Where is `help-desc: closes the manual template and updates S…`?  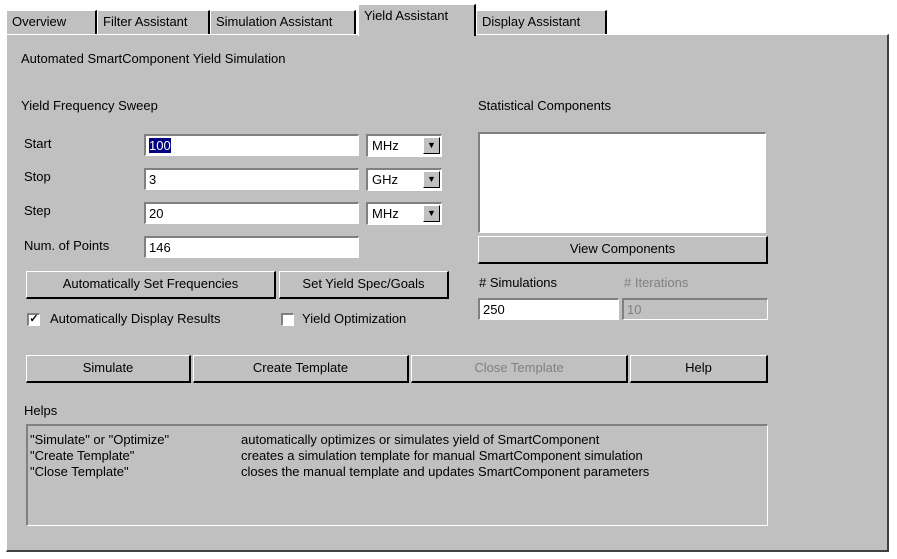 help-desc: closes the manual template and updates S… is located at coordinates (445, 471).